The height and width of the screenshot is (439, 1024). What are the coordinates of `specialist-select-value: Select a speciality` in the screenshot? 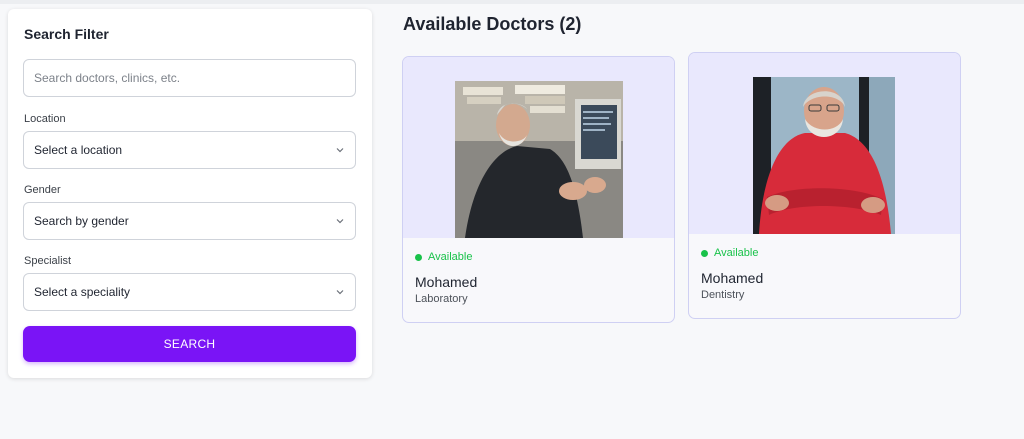 It's located at (82, 292).